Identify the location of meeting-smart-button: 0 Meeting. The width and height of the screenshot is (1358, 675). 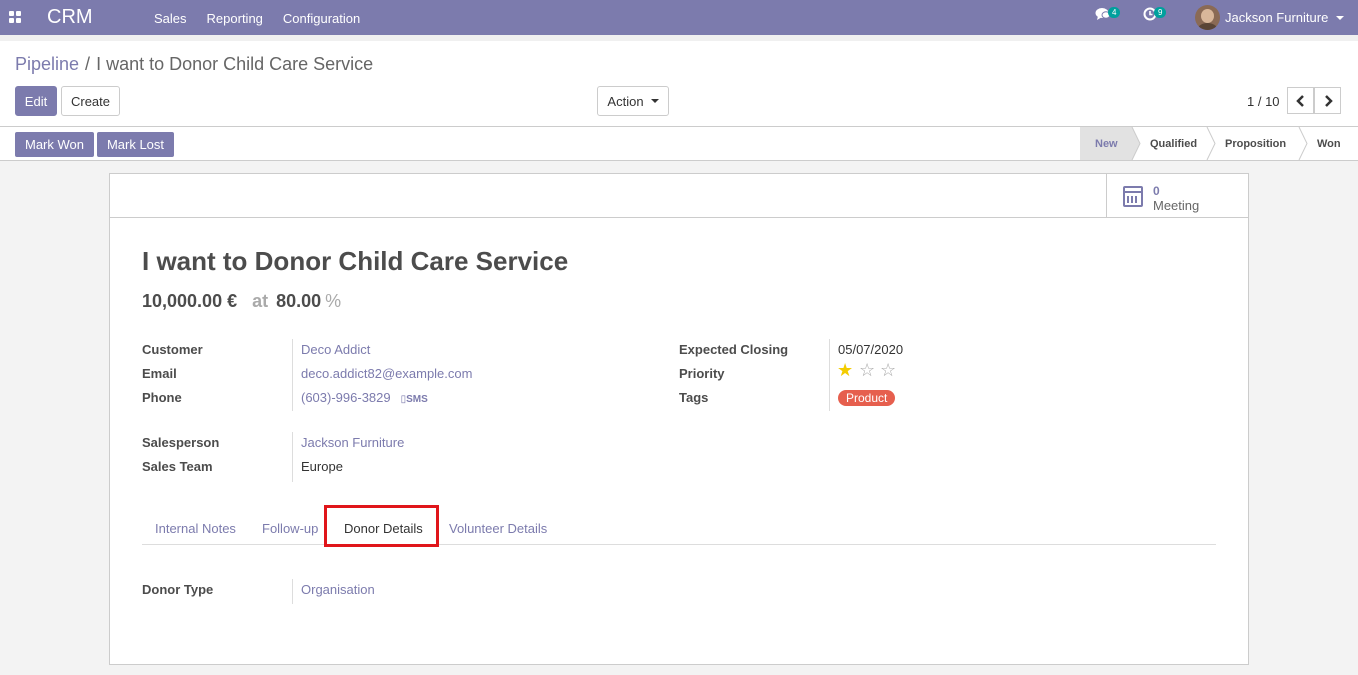
(1177, 195).